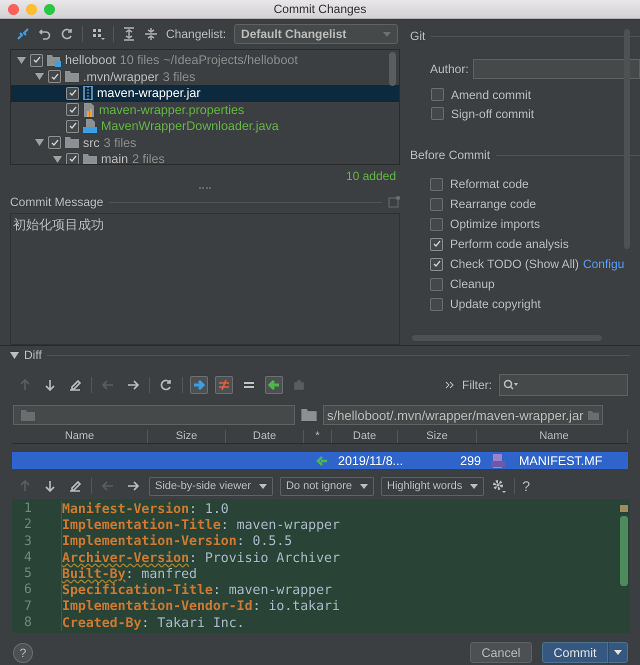  What do you see at coordinates (463, 415) in the screenshot?
I see `right-path-field: s/helloboot/.mvn/wrapper/maven-wrapper.jar` at bounding box center [463, 415].